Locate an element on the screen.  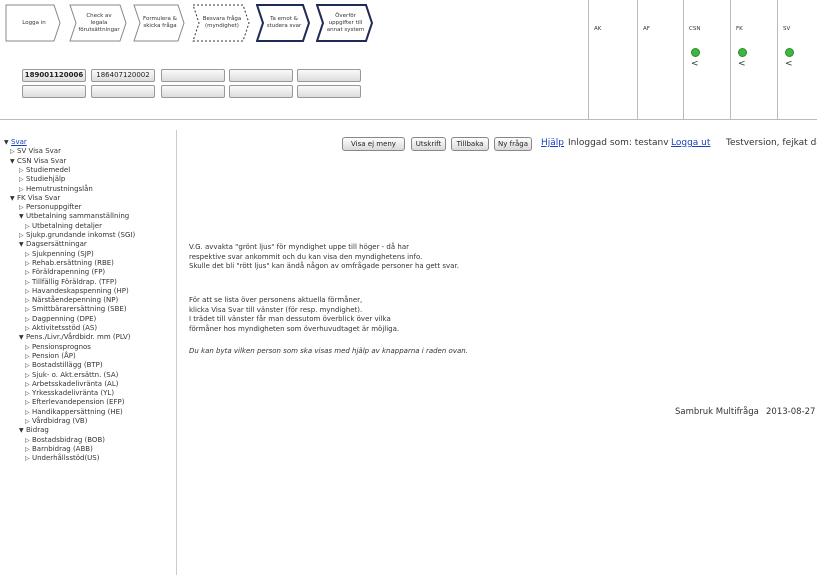
person-button: 189001120006 is located at coordinates (54, 75).